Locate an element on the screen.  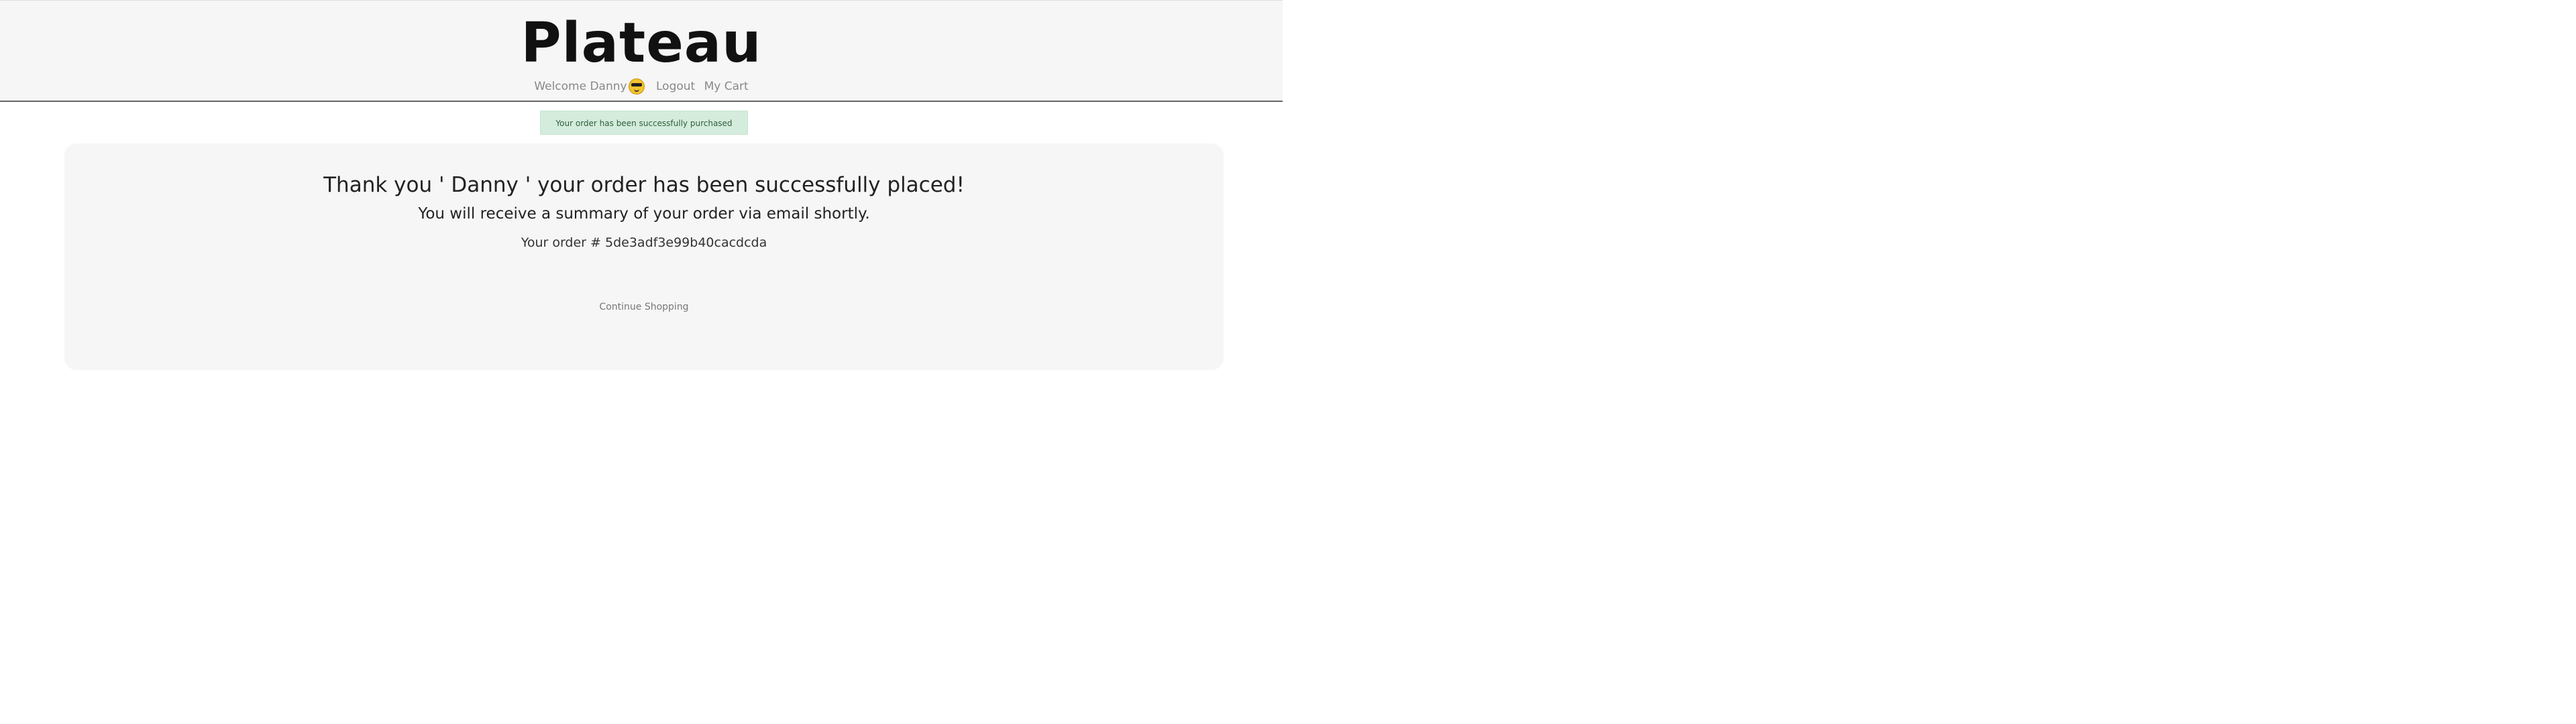
continue-shopping-link: Continue Shopping is located at coordinates (643, 307).